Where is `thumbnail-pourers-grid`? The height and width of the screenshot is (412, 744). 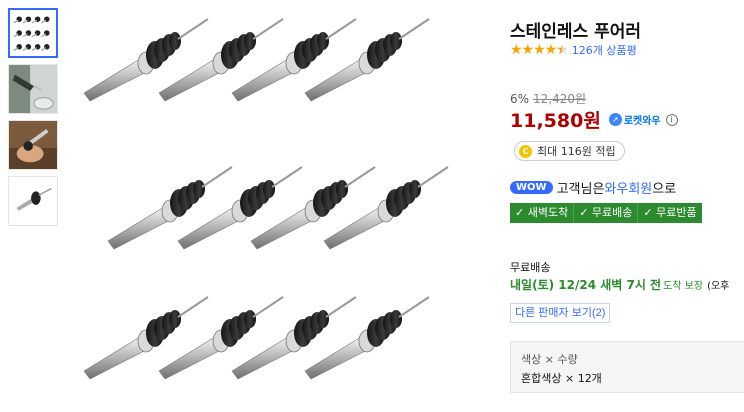 thumbnail-pourers-grid is located at coordinates (33, 33).